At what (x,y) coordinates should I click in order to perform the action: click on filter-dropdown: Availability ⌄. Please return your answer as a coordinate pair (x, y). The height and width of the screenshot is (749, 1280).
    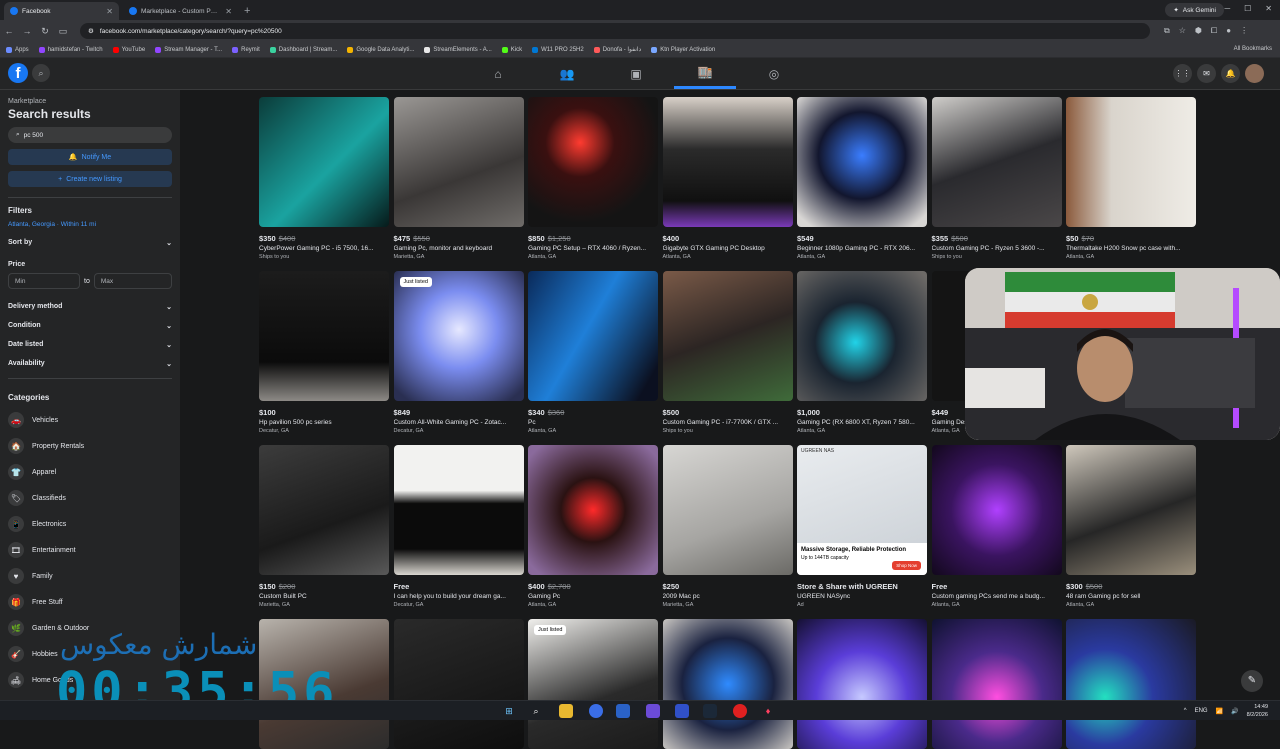
    Looking at the image, I should click on (90, 364).